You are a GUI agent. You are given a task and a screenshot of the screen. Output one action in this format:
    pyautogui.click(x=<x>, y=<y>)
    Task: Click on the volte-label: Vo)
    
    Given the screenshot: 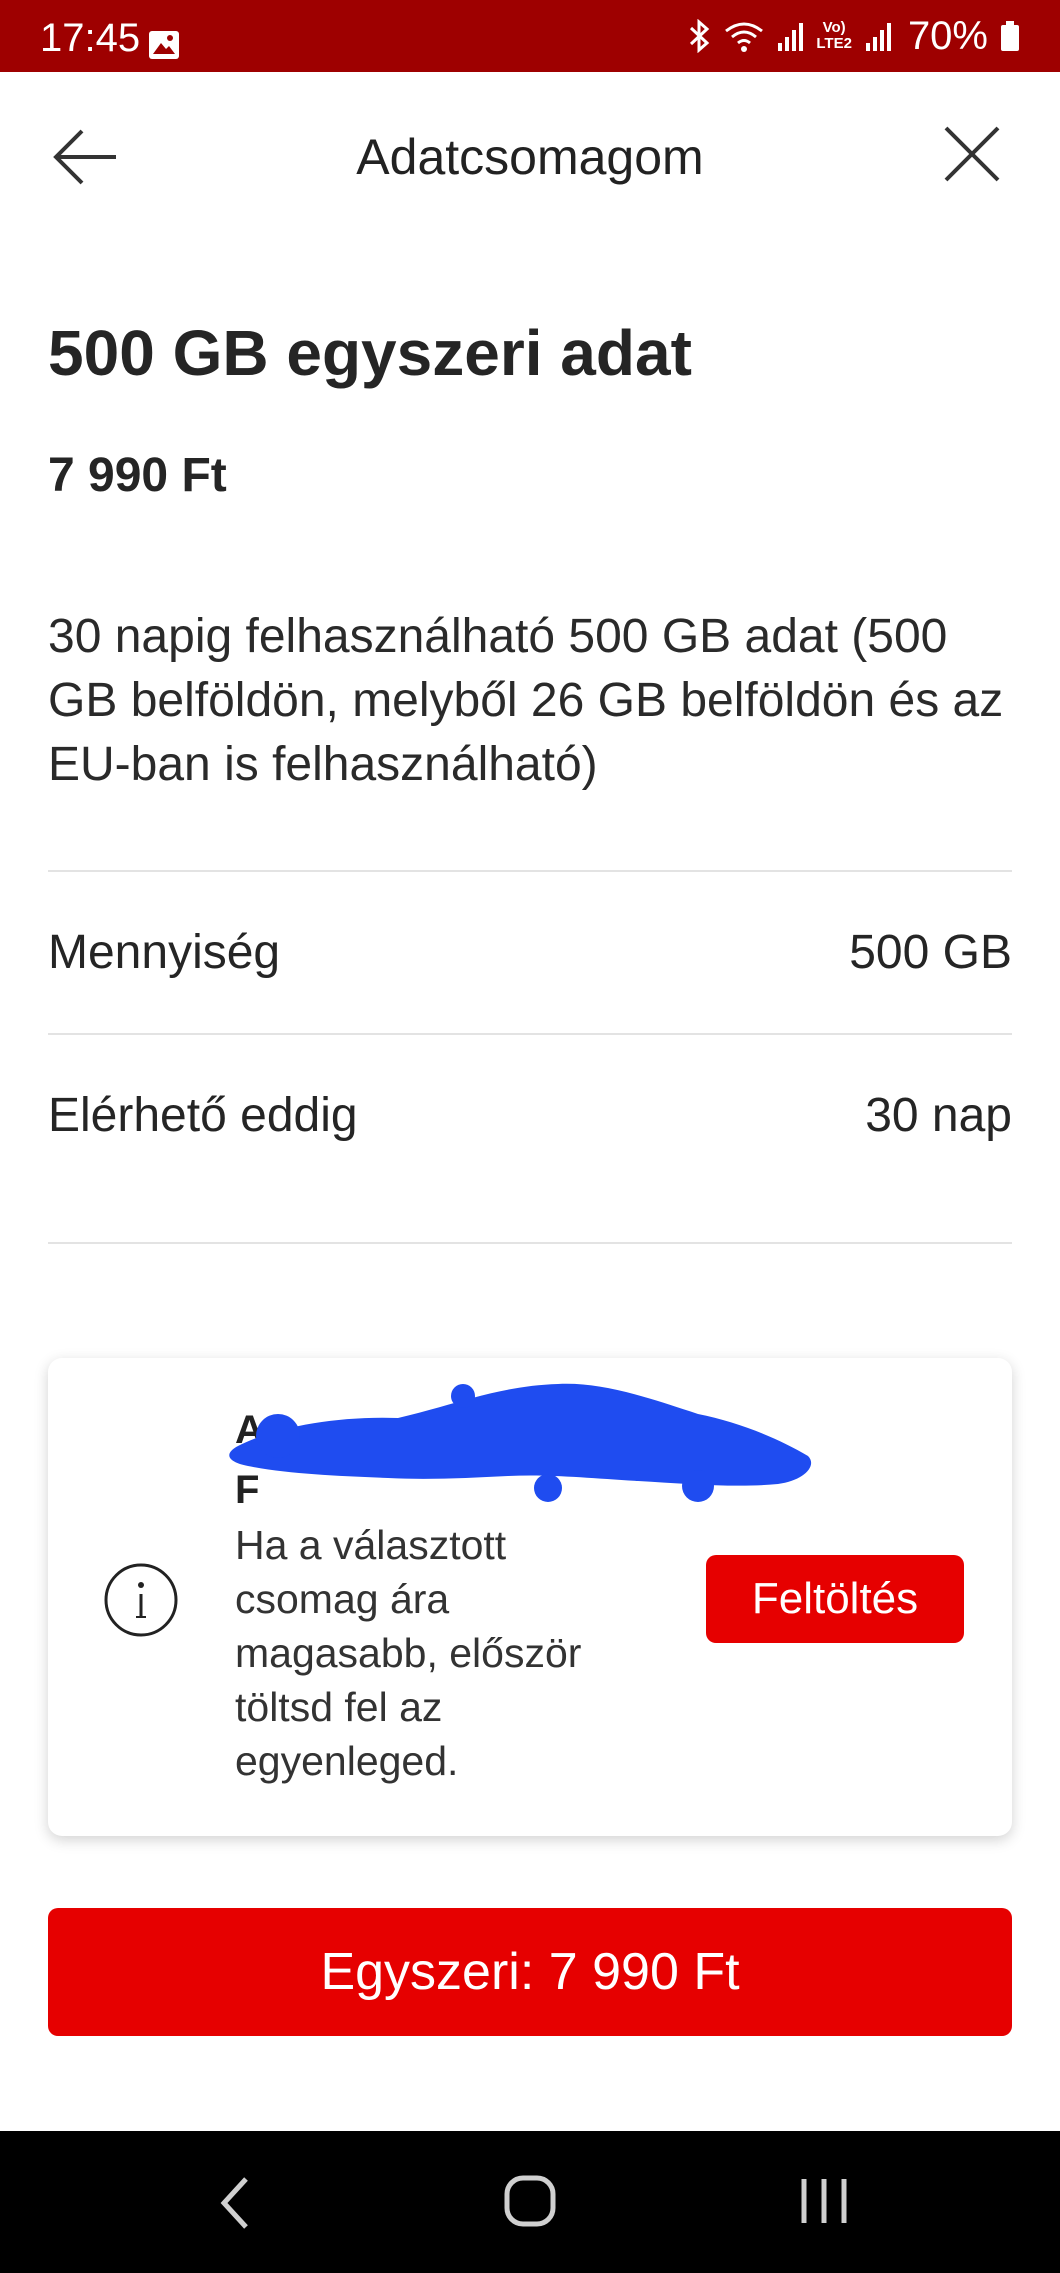 What is the action you would take?
    pyautogui.click(x=834, y=27)
    